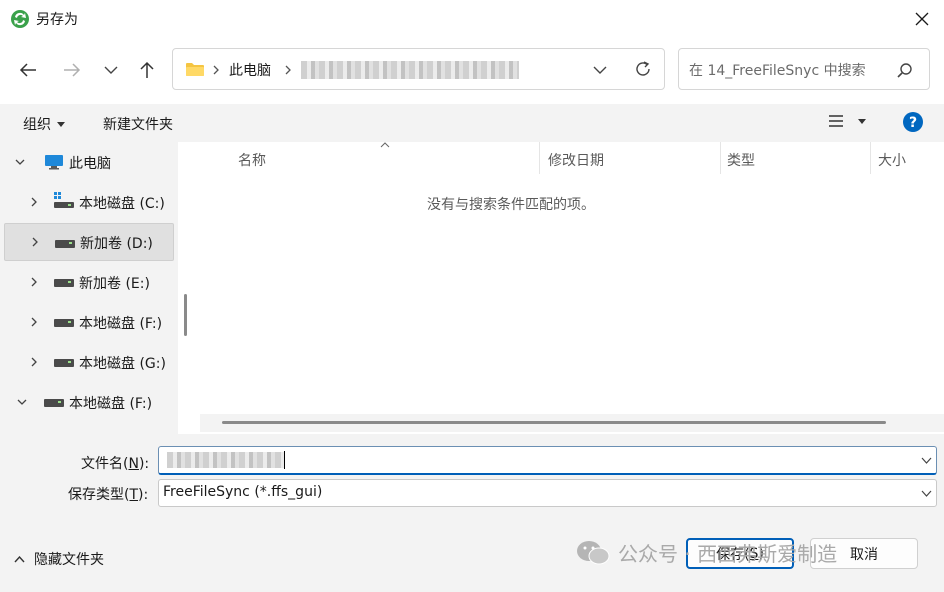 This screenshot has width=944, height=592. I want to click on new-folder-button: 新建文件夹, so click(138, 124).